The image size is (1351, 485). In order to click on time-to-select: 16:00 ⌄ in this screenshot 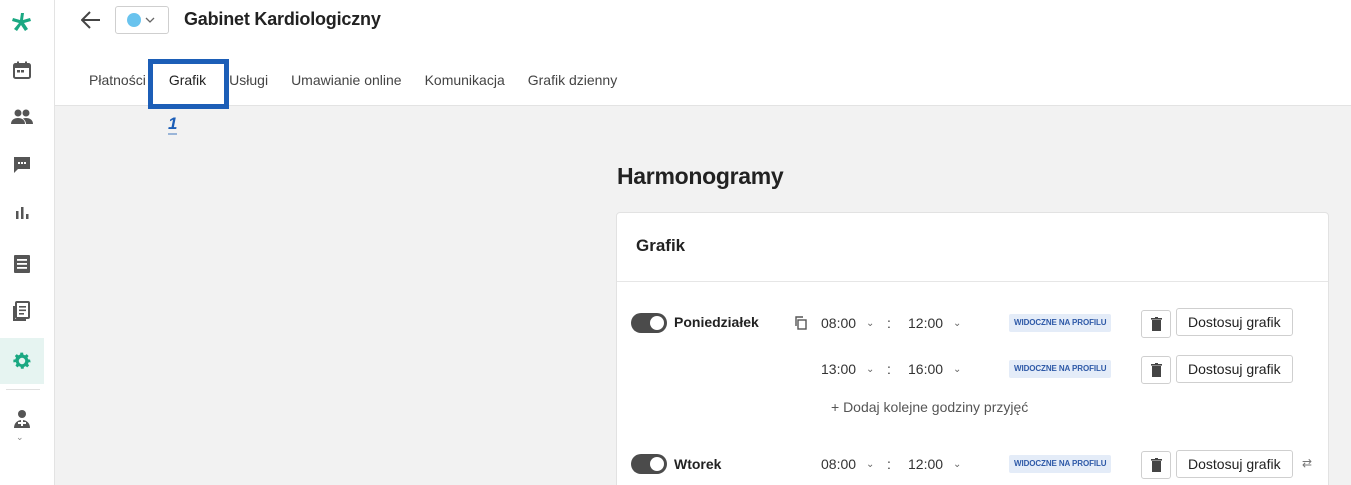, I will do `click(934, 369)`.